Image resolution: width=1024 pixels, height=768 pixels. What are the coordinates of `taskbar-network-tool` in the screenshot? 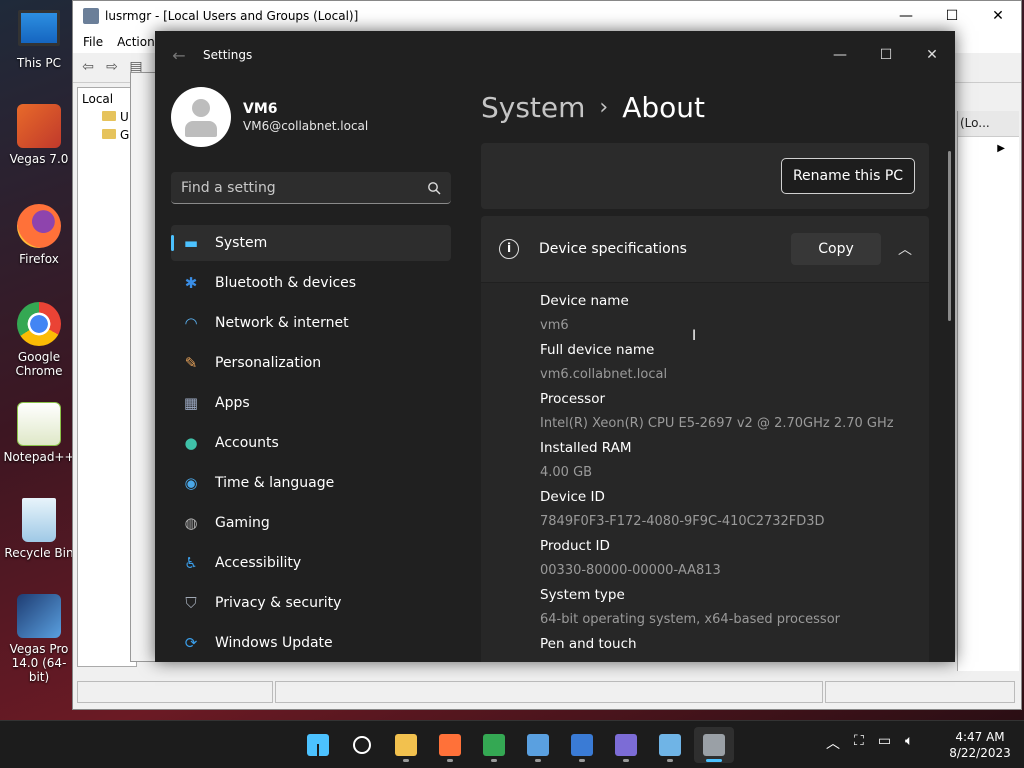 It's located at (582, 745).